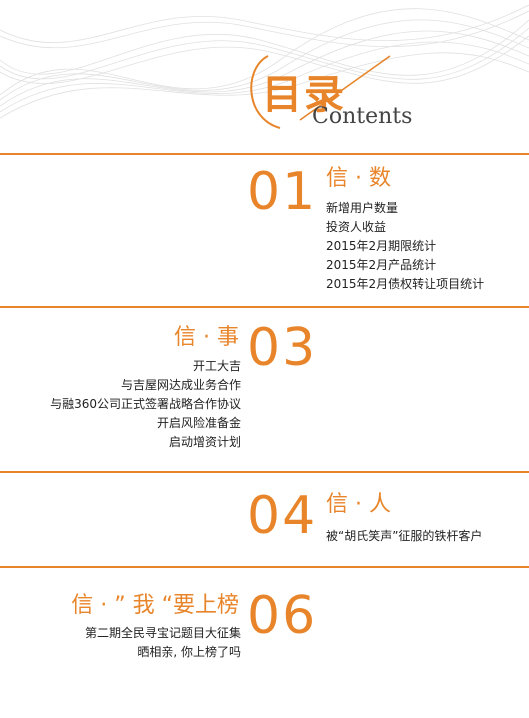 The image size is (529, 718). Describe the element at coordinates (358, 178) in the screenshot. I see `section-heading: 信 · 数` at that location.